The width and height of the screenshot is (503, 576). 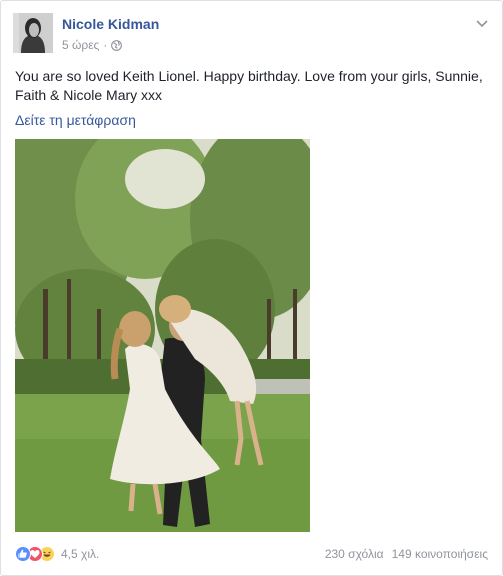 What do you see at coordinates (33, 33) in the screenshot?
I see `author-avatar` at bounding box center [33, 33].